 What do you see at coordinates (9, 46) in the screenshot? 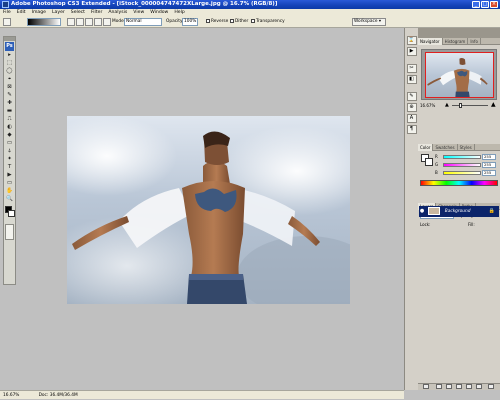
I see `photoshop-logo: Ps` at bounding box center [9, 46].